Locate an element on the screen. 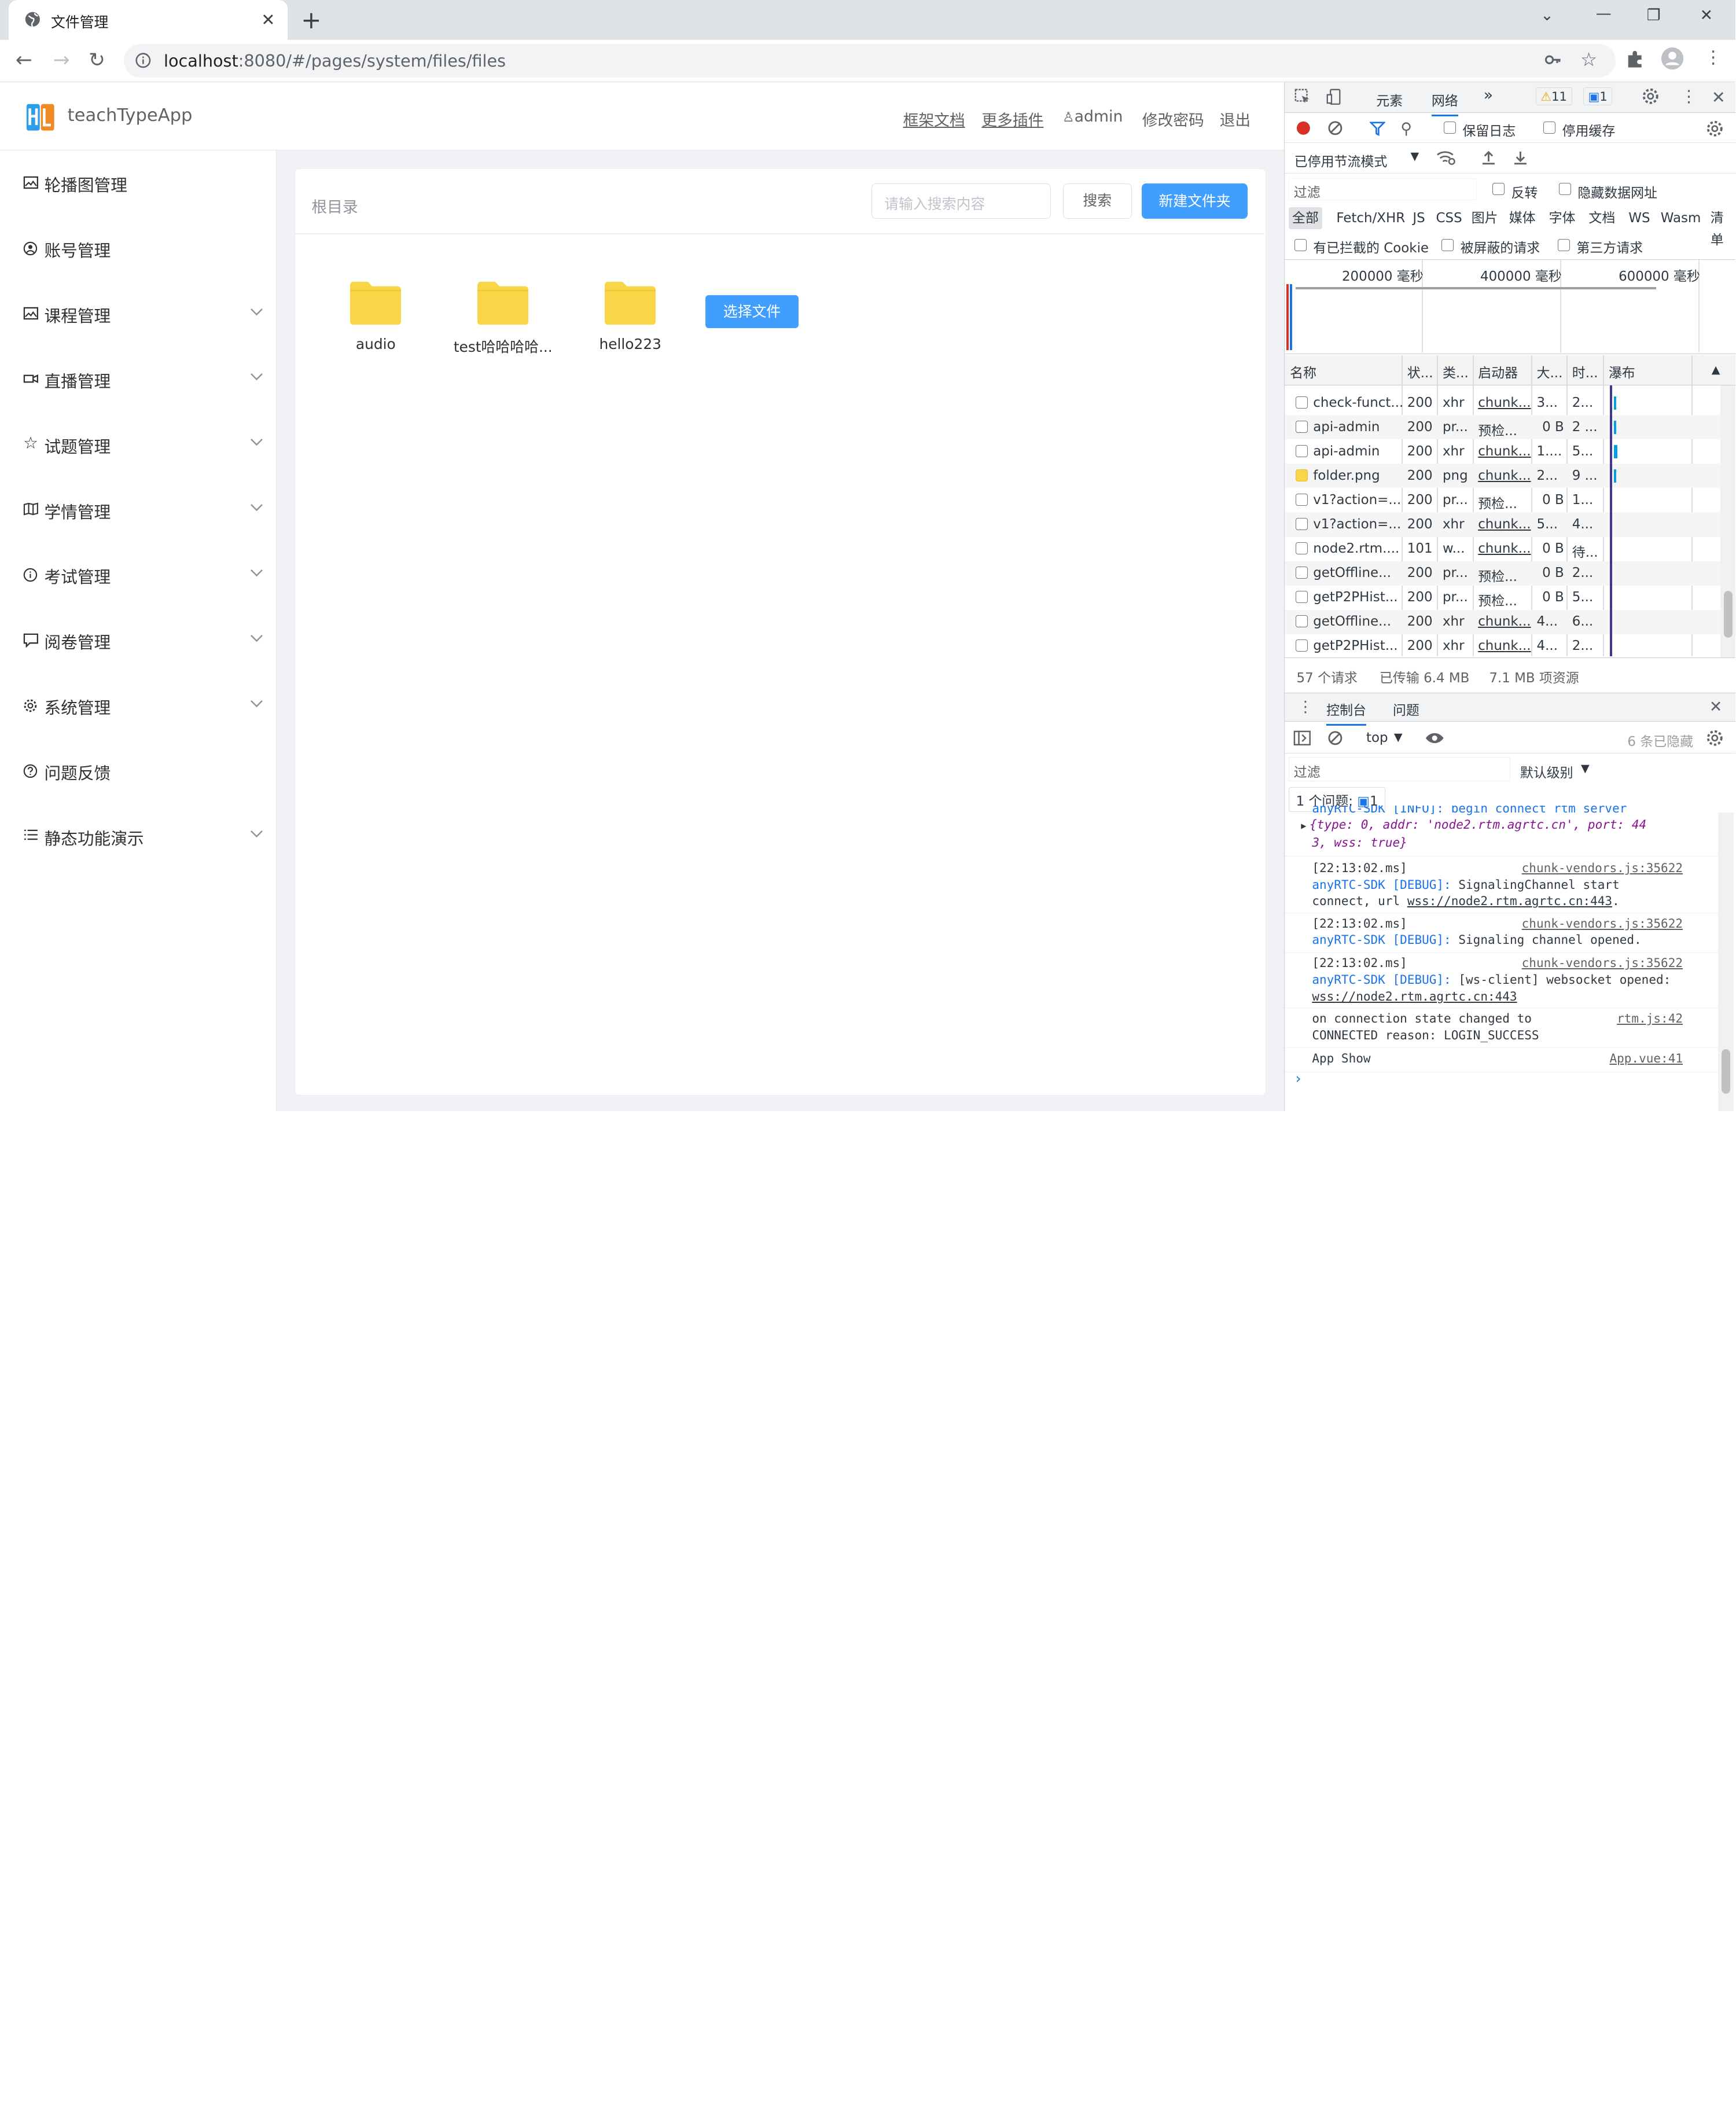 The height and width of the screenshot is (2125, 1736). new-folder-button: 新建文件夹 is located at coordinates (1194, 201).